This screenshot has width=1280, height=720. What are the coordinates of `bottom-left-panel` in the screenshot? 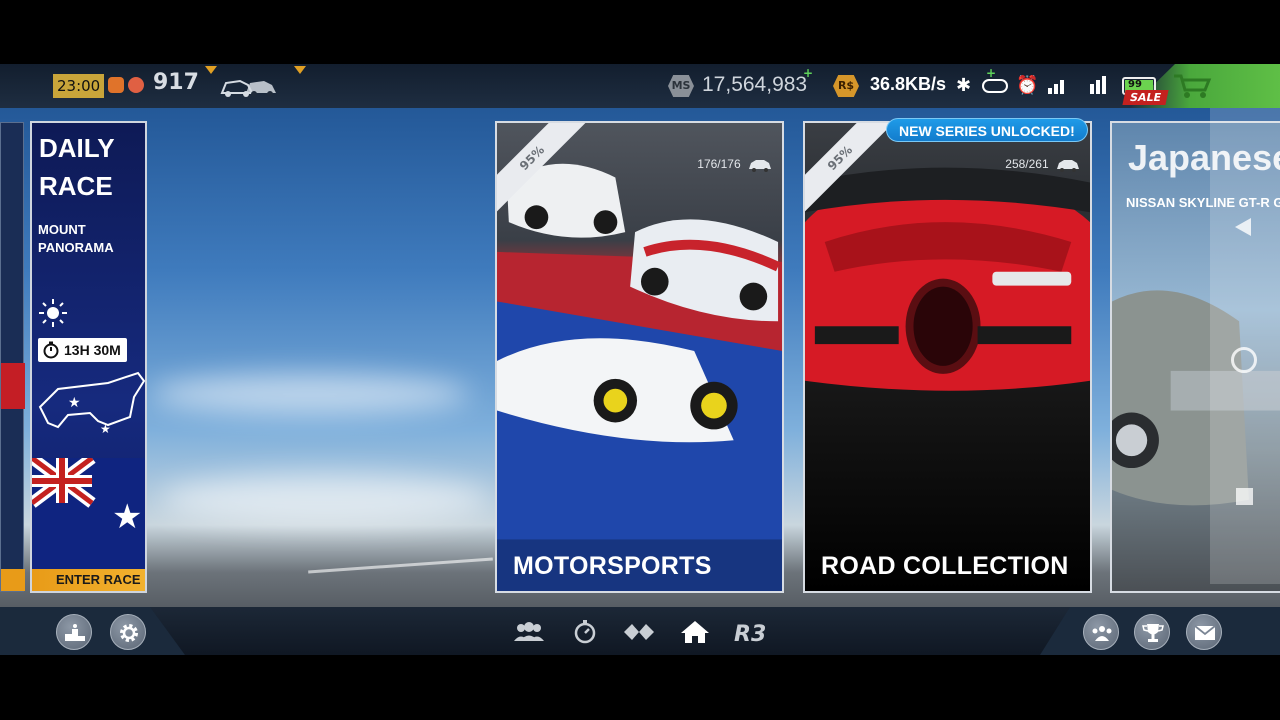 It's located at (92, 631).